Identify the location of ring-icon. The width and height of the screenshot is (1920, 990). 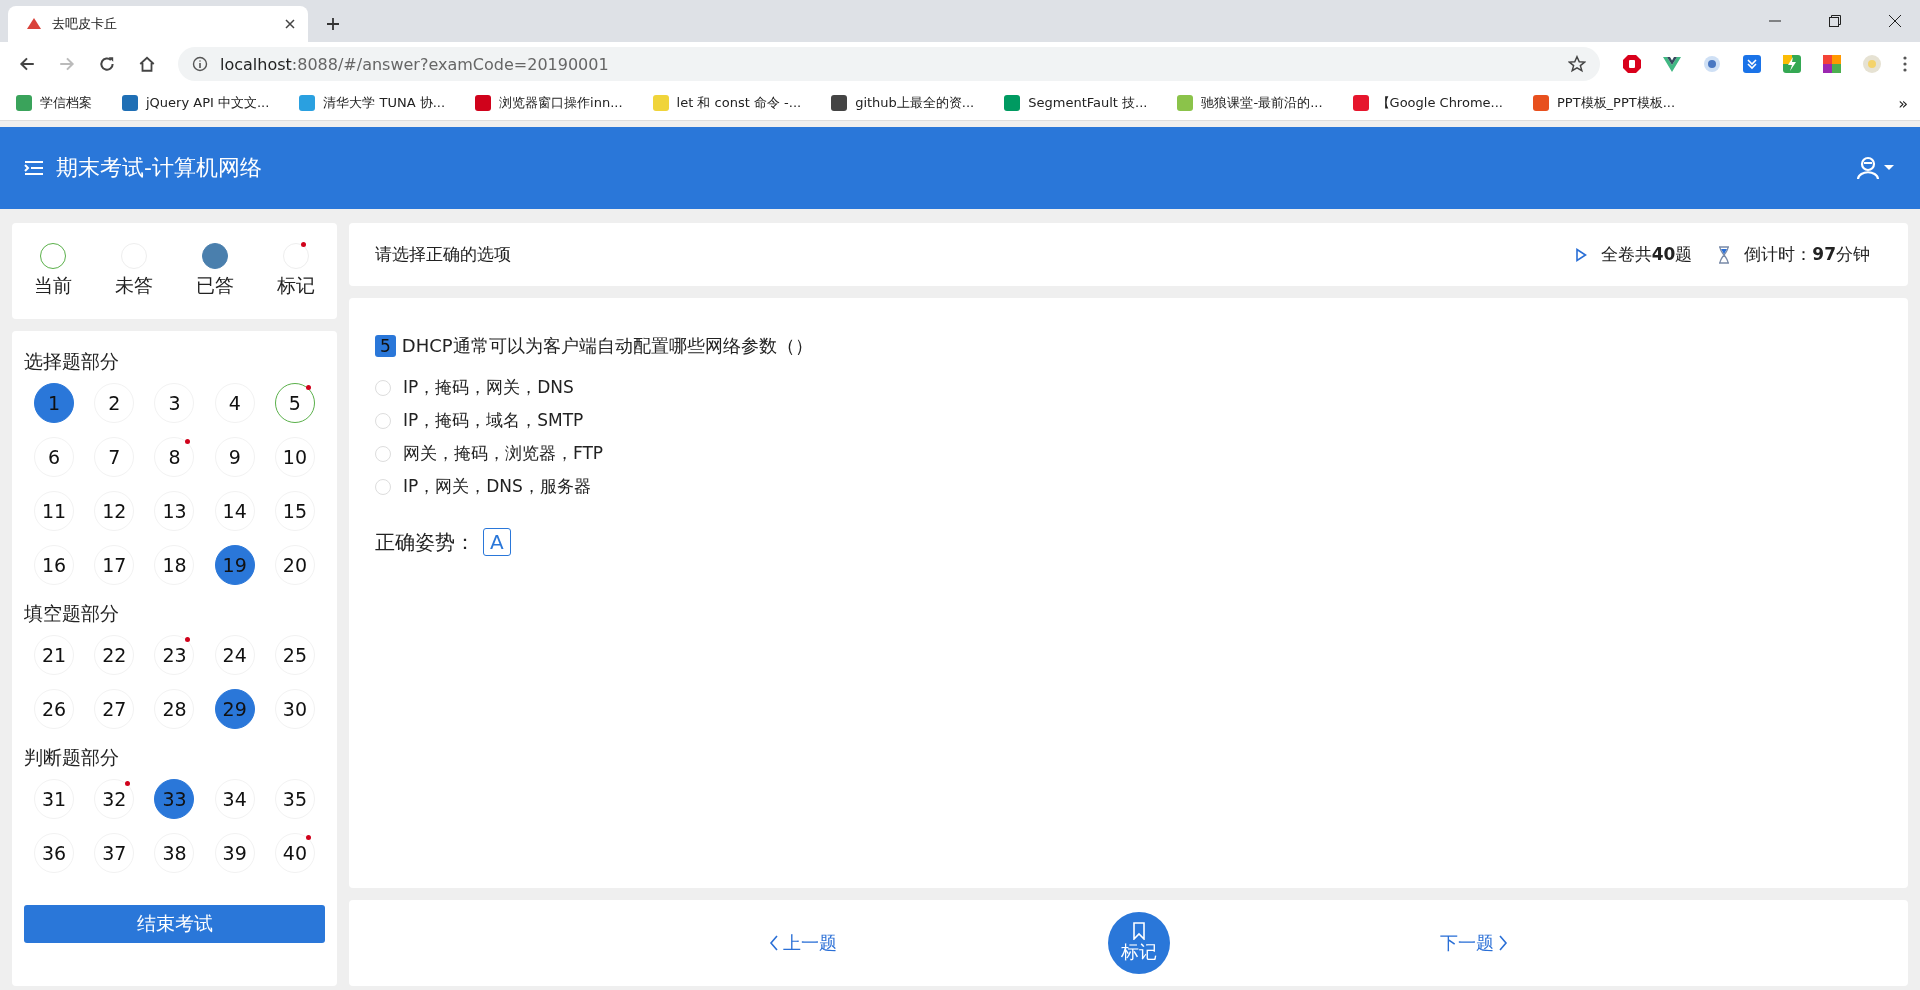
(1712, 64).